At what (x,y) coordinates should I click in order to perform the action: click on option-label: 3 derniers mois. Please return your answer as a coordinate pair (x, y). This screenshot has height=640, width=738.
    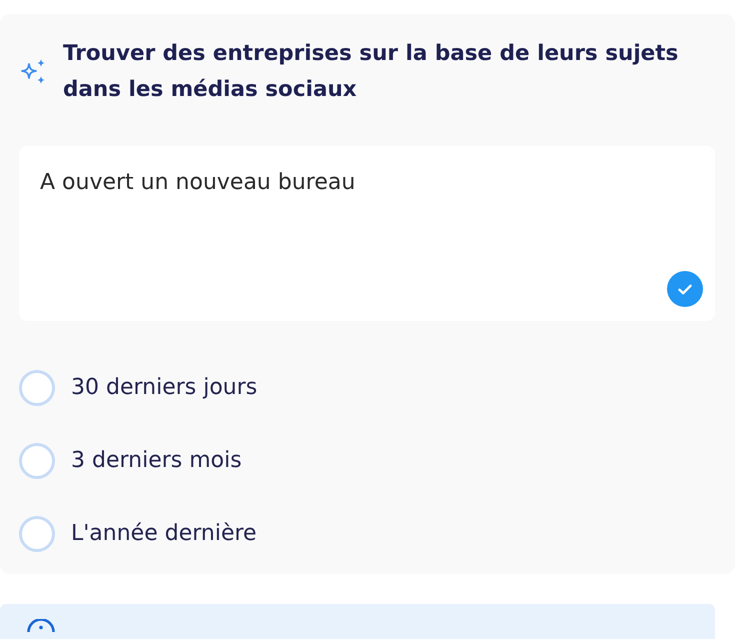
    Looking at the image, I should click on (156, 461).